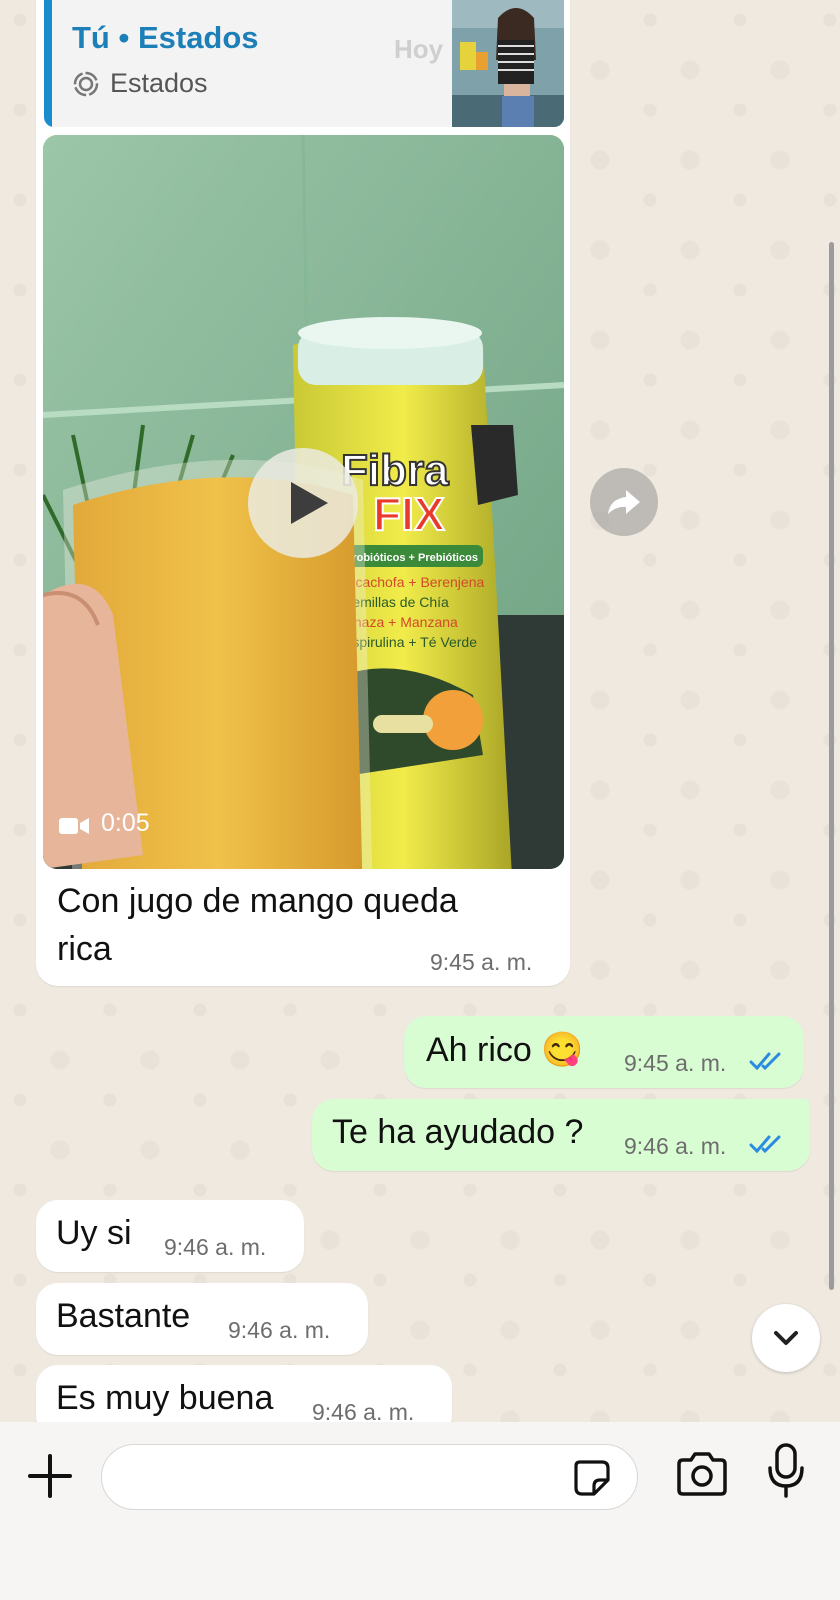  What do you see at coordinates (419, 49) in the screenshot?
I see `quote-date-label: Hoy` at bounding box center [419, 49].